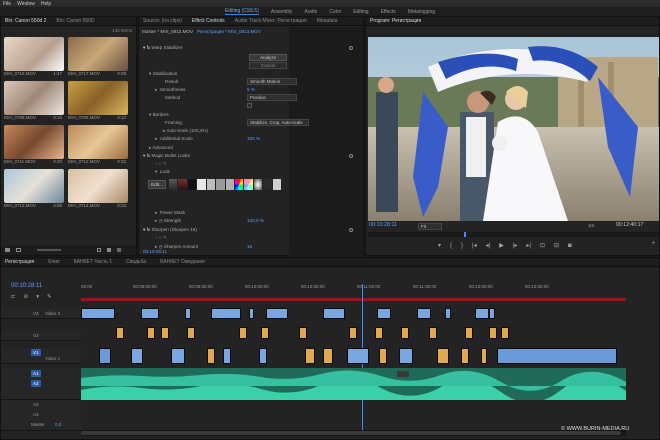  Describe the element at coordinates (528, 245) in the screenshot. I see `go-to-out-icon: ▸|` at that location.